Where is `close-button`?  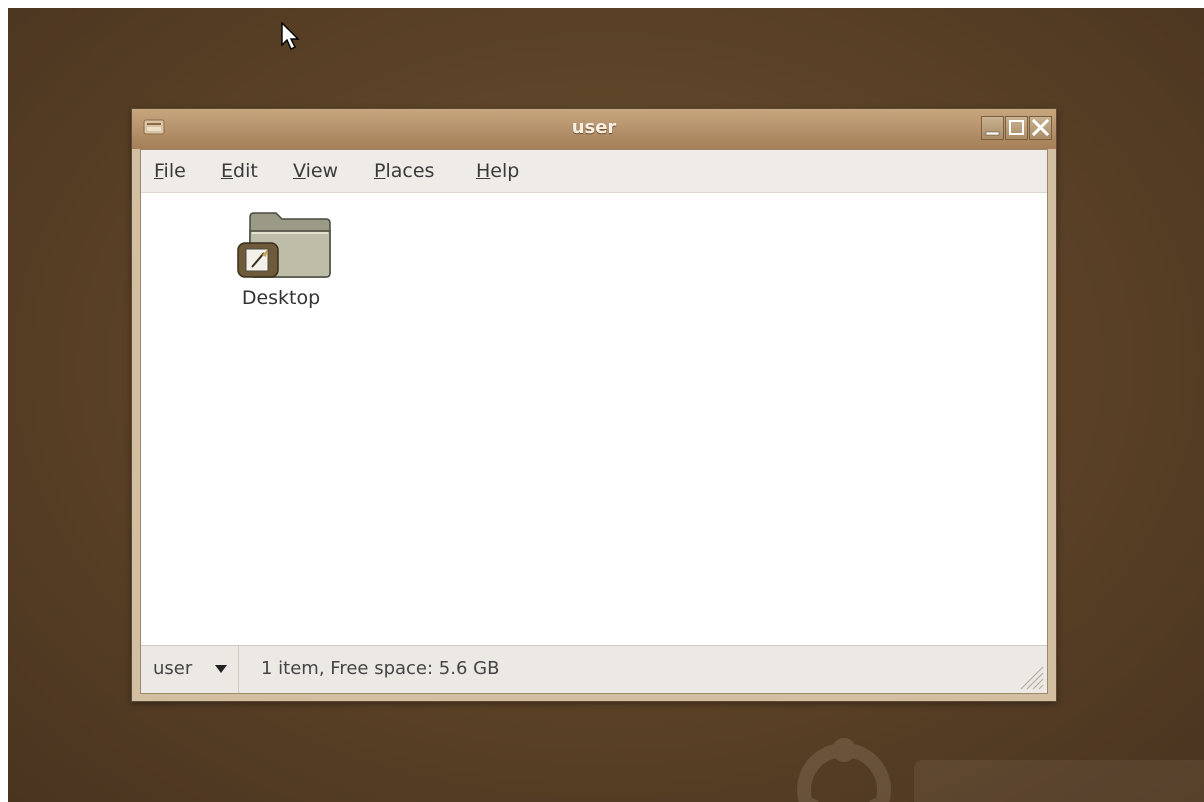 close-button is located at coordinates (1040, 128).